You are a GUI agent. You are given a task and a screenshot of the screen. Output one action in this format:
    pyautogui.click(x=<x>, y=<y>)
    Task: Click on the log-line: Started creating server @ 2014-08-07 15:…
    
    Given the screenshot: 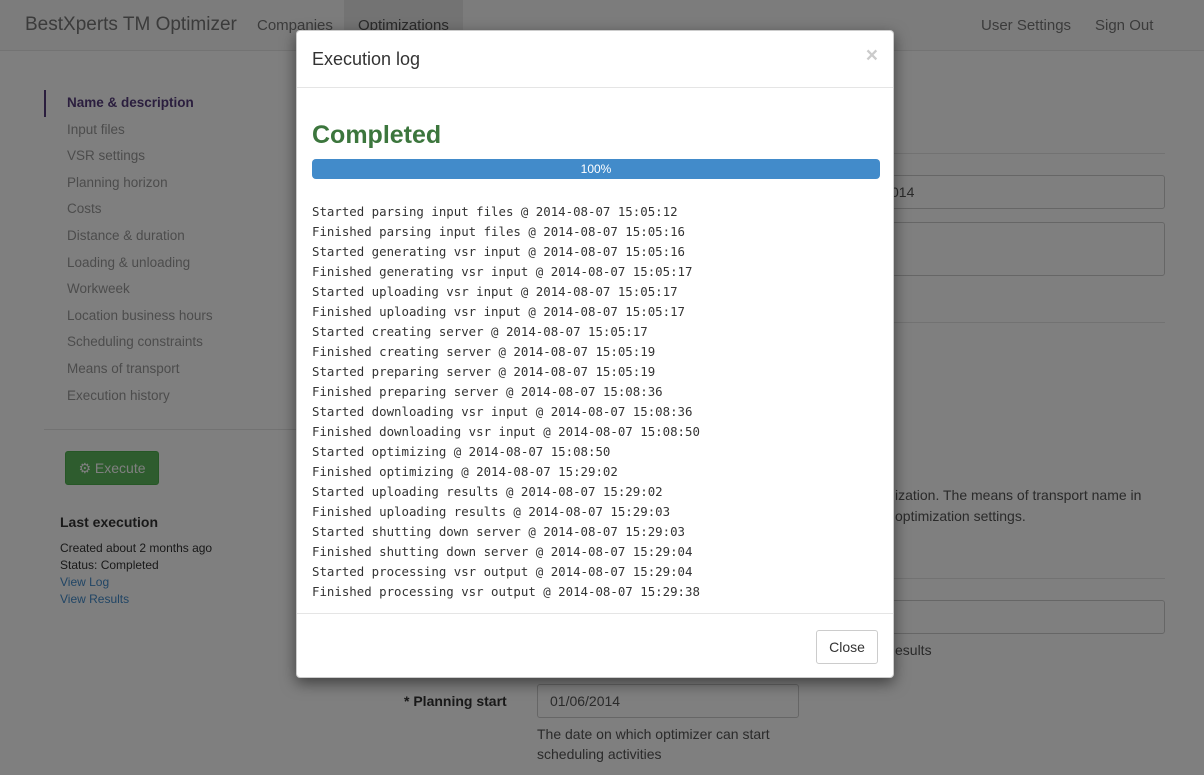 What is the action you would take?
    pyautogui.click(x=480, y=331)
    